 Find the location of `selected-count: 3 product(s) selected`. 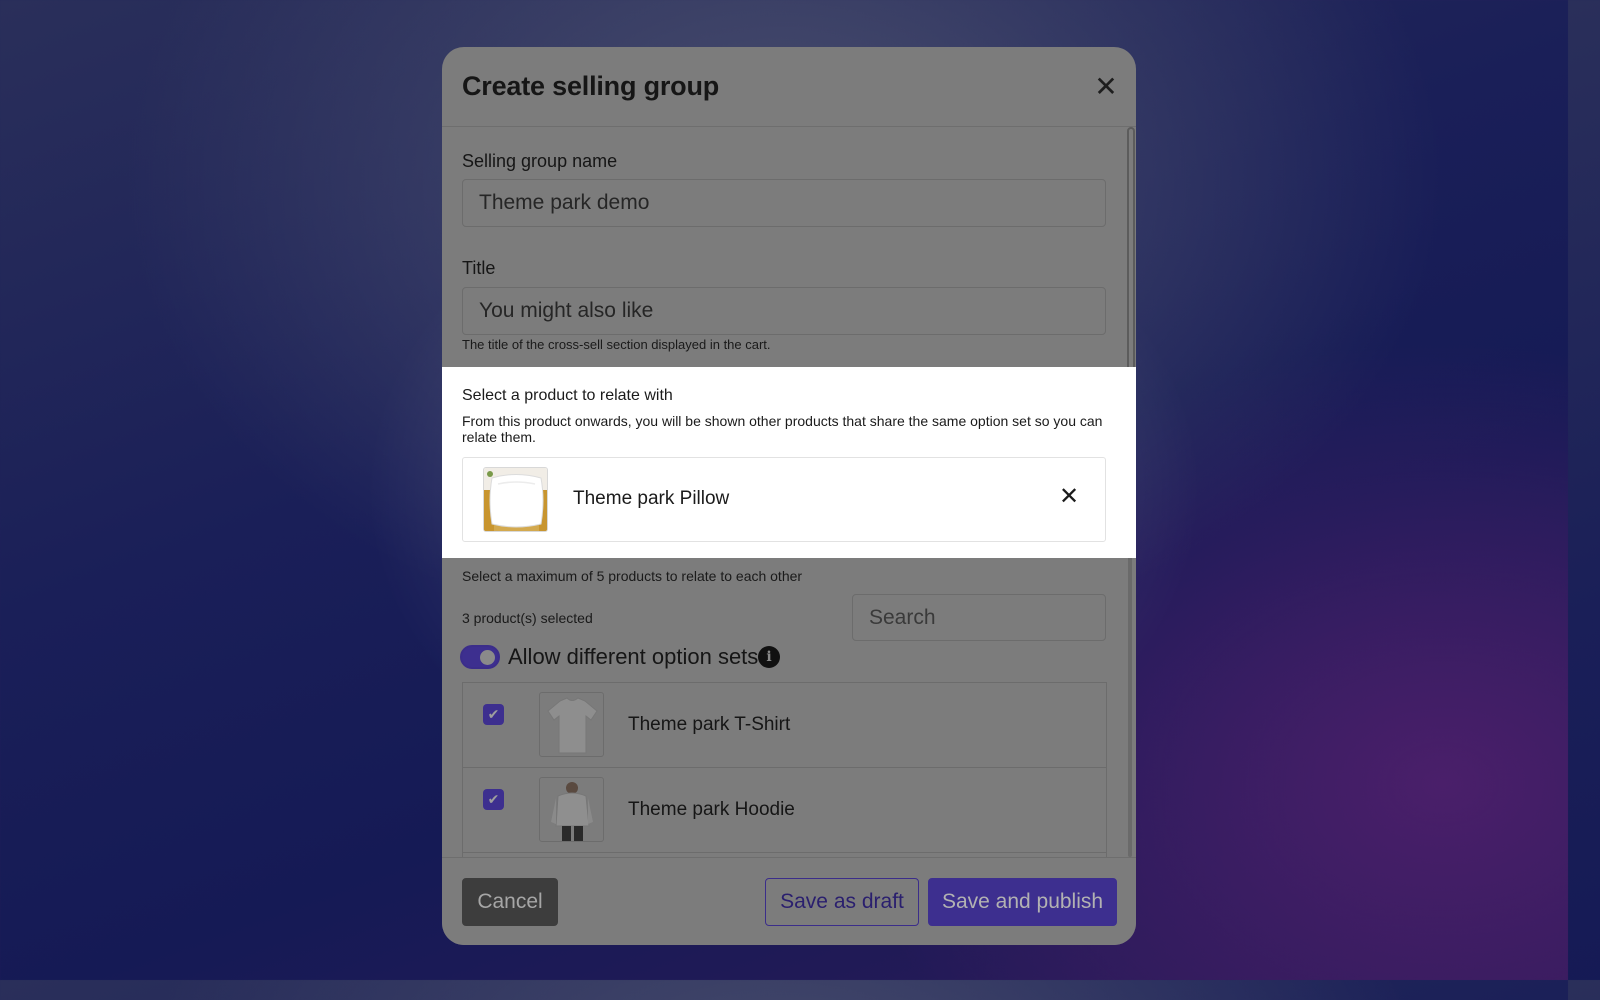

selected-count: 3 product(s) selected is located at coordinates (527, 618).